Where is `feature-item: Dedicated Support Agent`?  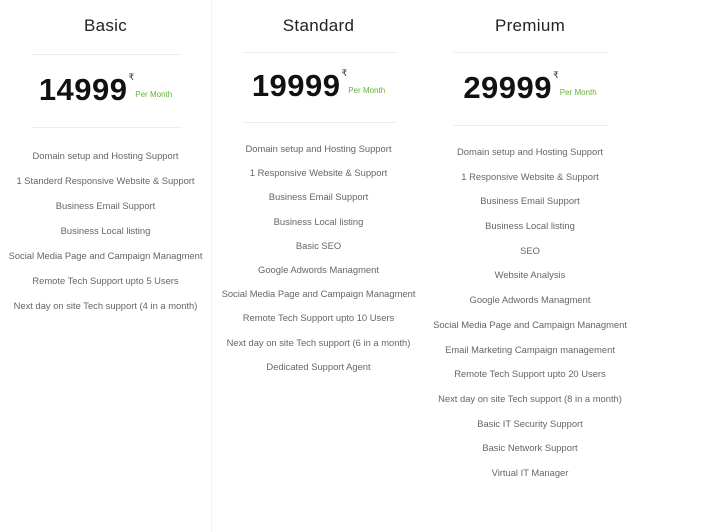 feature-item: Dedicated Support Agent is located at coordinates (318, 366).